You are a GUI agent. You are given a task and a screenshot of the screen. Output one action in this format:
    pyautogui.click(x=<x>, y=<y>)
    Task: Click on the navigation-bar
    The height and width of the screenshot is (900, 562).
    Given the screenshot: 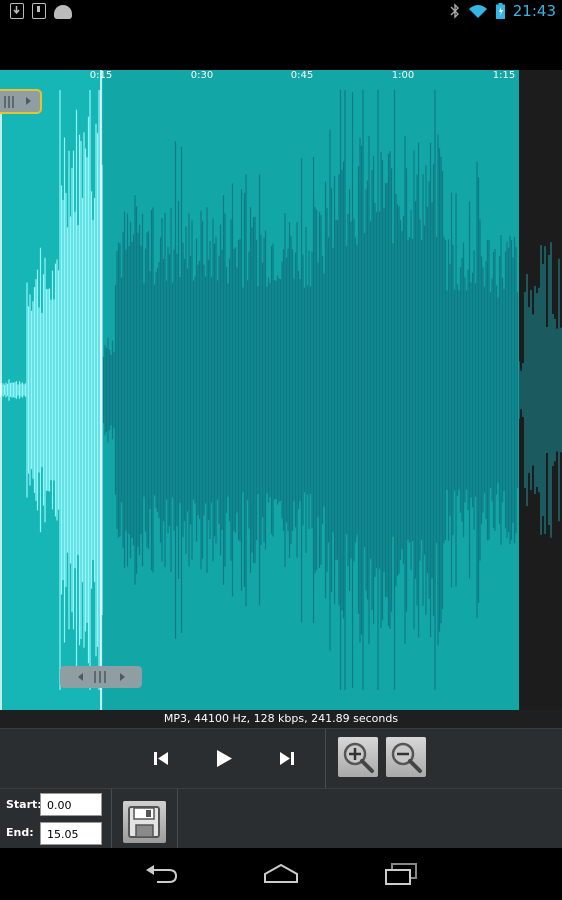 What is the action you would take?
    pyautogui.click(x=281, y=874)
    